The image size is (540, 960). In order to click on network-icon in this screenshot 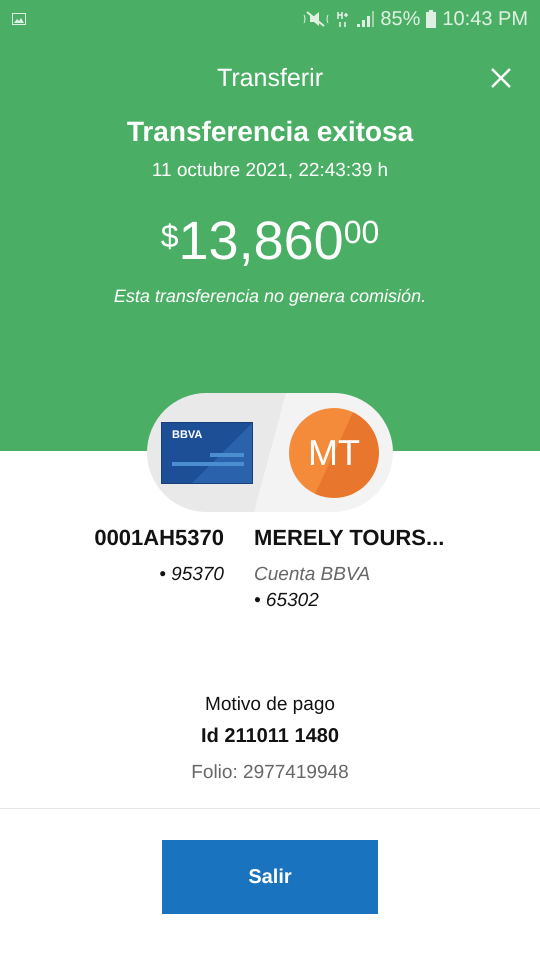, I will do `click(343, 19)`.